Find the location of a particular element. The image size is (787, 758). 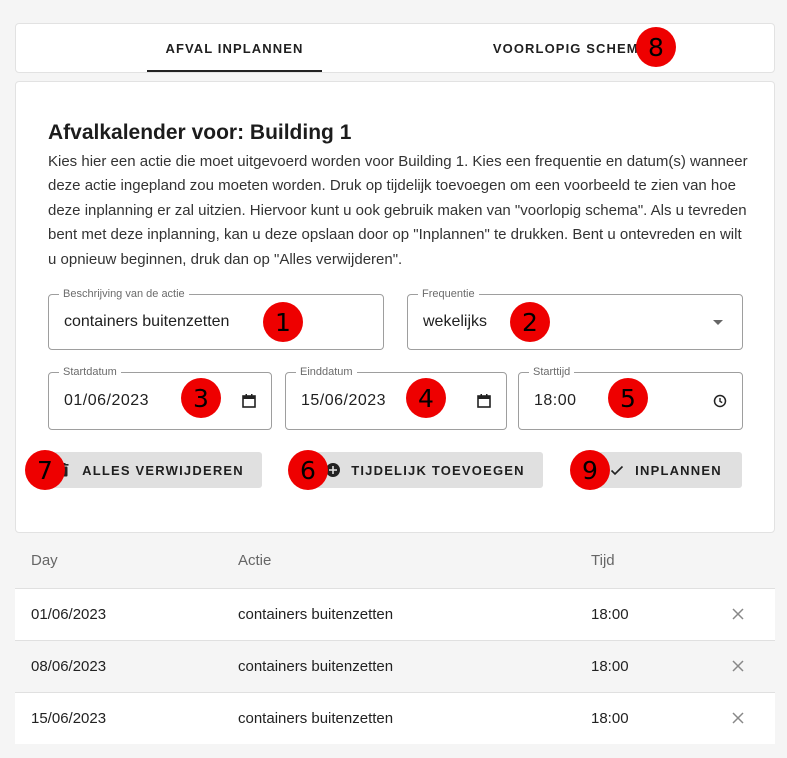

table-row: 08/06/2023 containers buitenzetten 18:00 is located at coordinates (395, 666).